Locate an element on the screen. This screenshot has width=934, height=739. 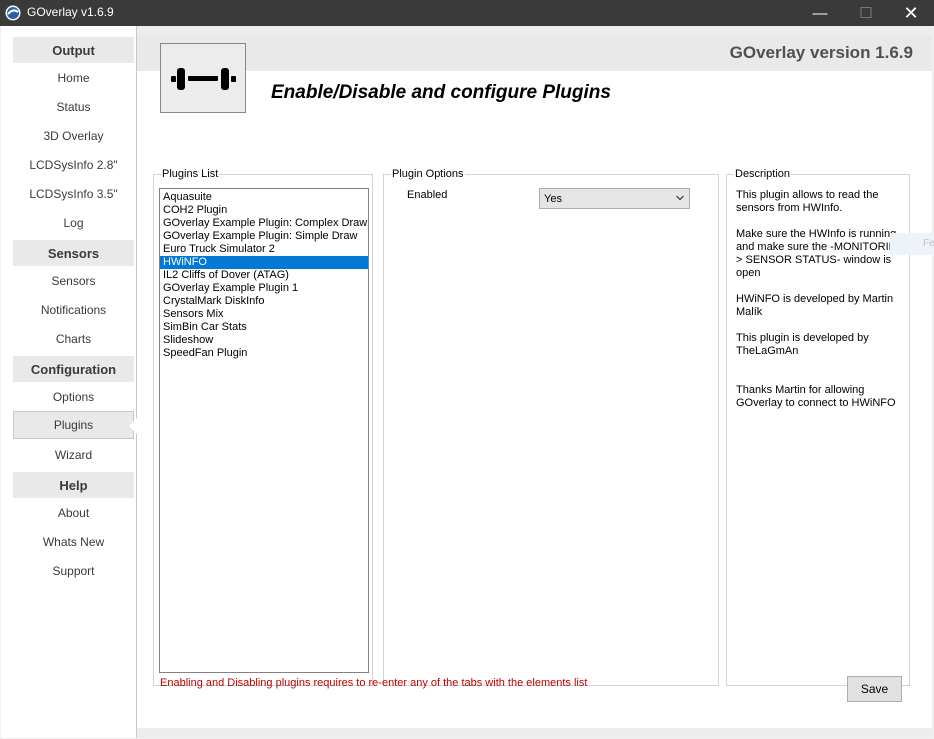
sidebar-header-configuration: Configuration is located at coordinates (73, 369).